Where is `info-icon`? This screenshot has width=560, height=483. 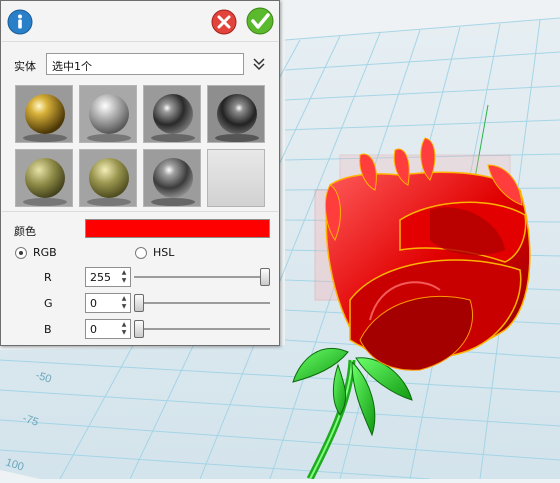
info-icon is located at coordinates (20, 22).